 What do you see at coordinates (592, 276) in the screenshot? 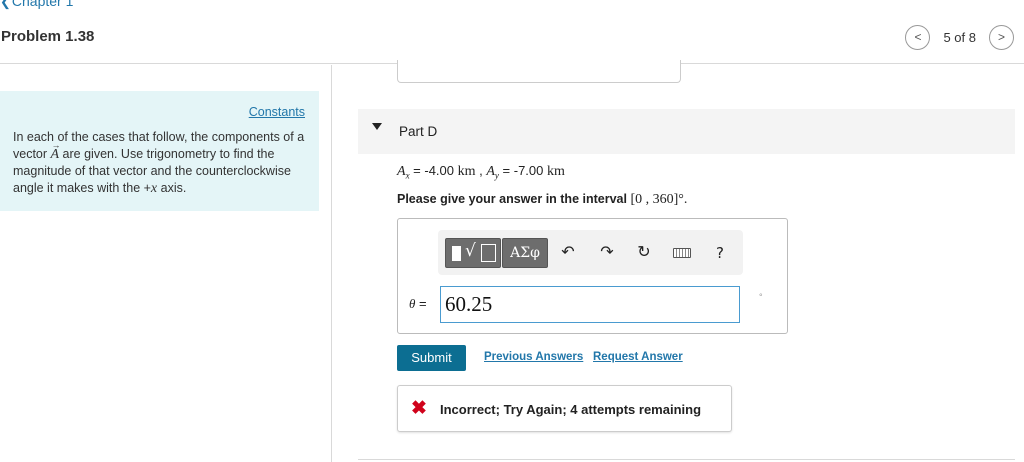
I see `answer-box: √ ΑΣφ ↶ ↷ ↻ ? θ = 60.25 °` at bounding box center [592, 276].